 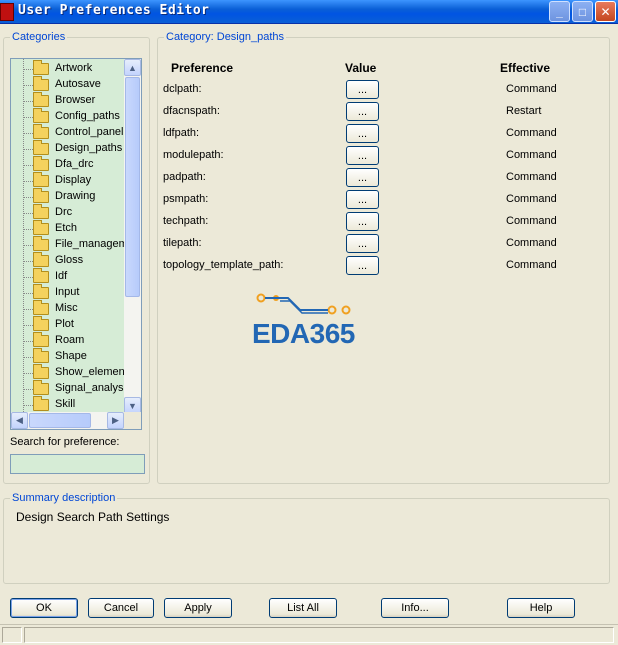 What do you see at coordinates (559, 11) in the screenshot?
I see `minimize-button: _` at bounding box center [559, 11].